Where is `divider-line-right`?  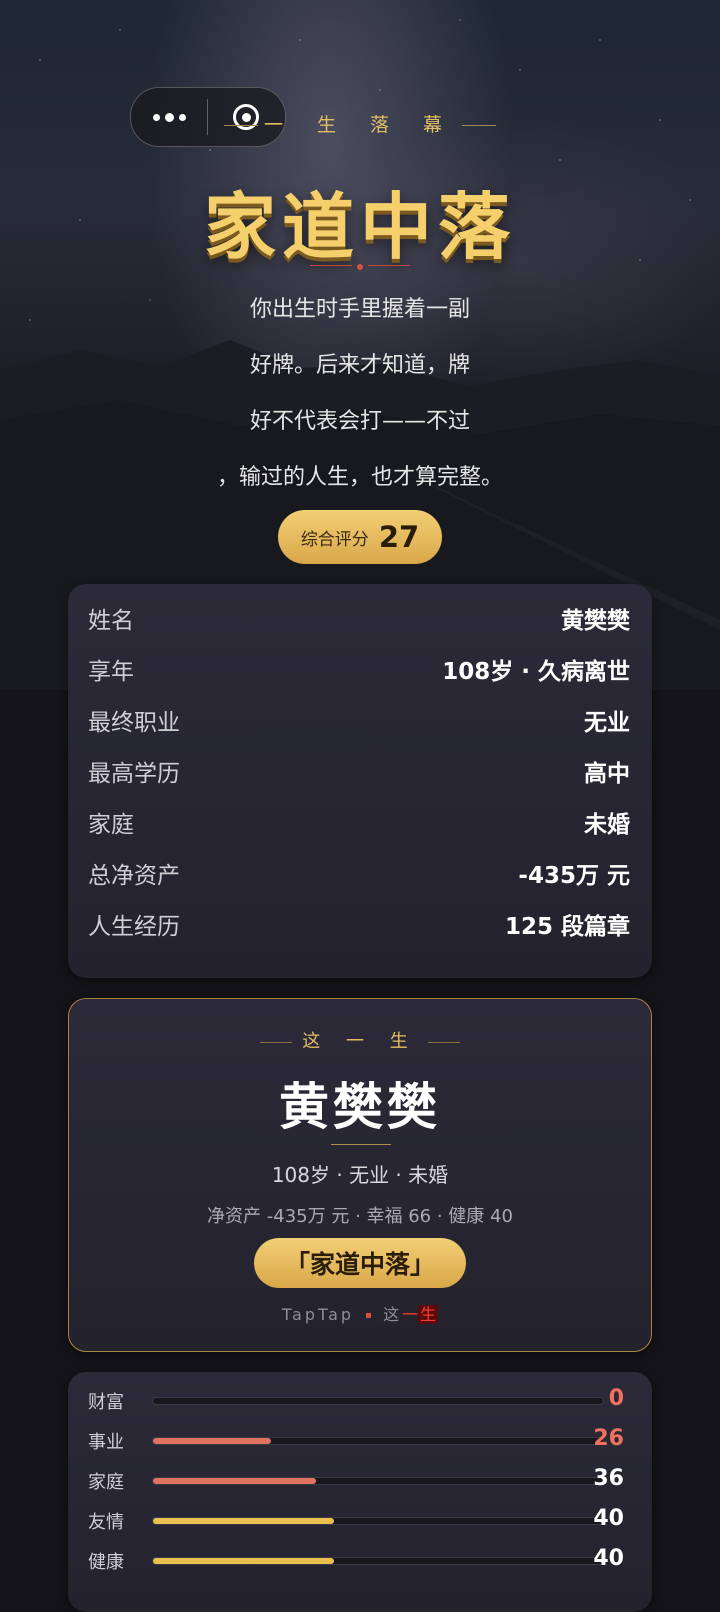 divider-line-right is located at coordinates (389, 265).